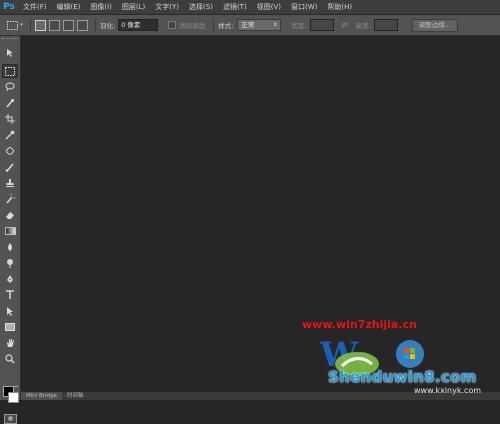  What do you see at coordinates (10, 263) in the screenshot?
I see `dodge-icon` at bounding box center [10, 263].